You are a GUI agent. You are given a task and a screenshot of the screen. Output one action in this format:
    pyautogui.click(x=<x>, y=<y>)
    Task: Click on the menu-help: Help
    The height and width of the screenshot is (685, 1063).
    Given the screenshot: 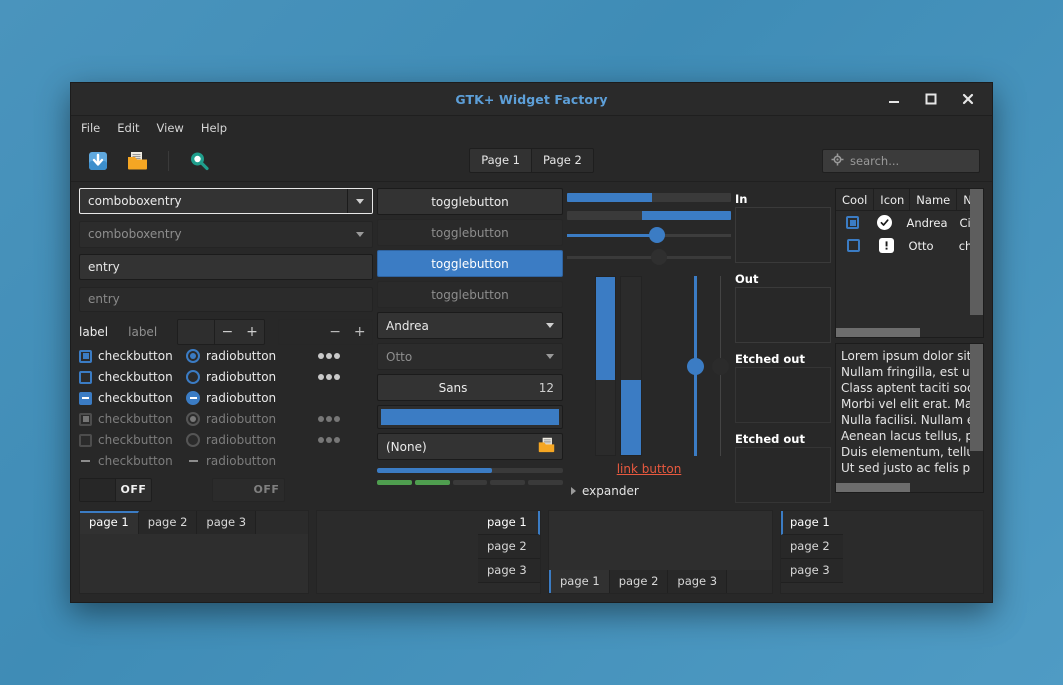 What is the action you would take?
    pyautogui.click(x=214, y=128)
    